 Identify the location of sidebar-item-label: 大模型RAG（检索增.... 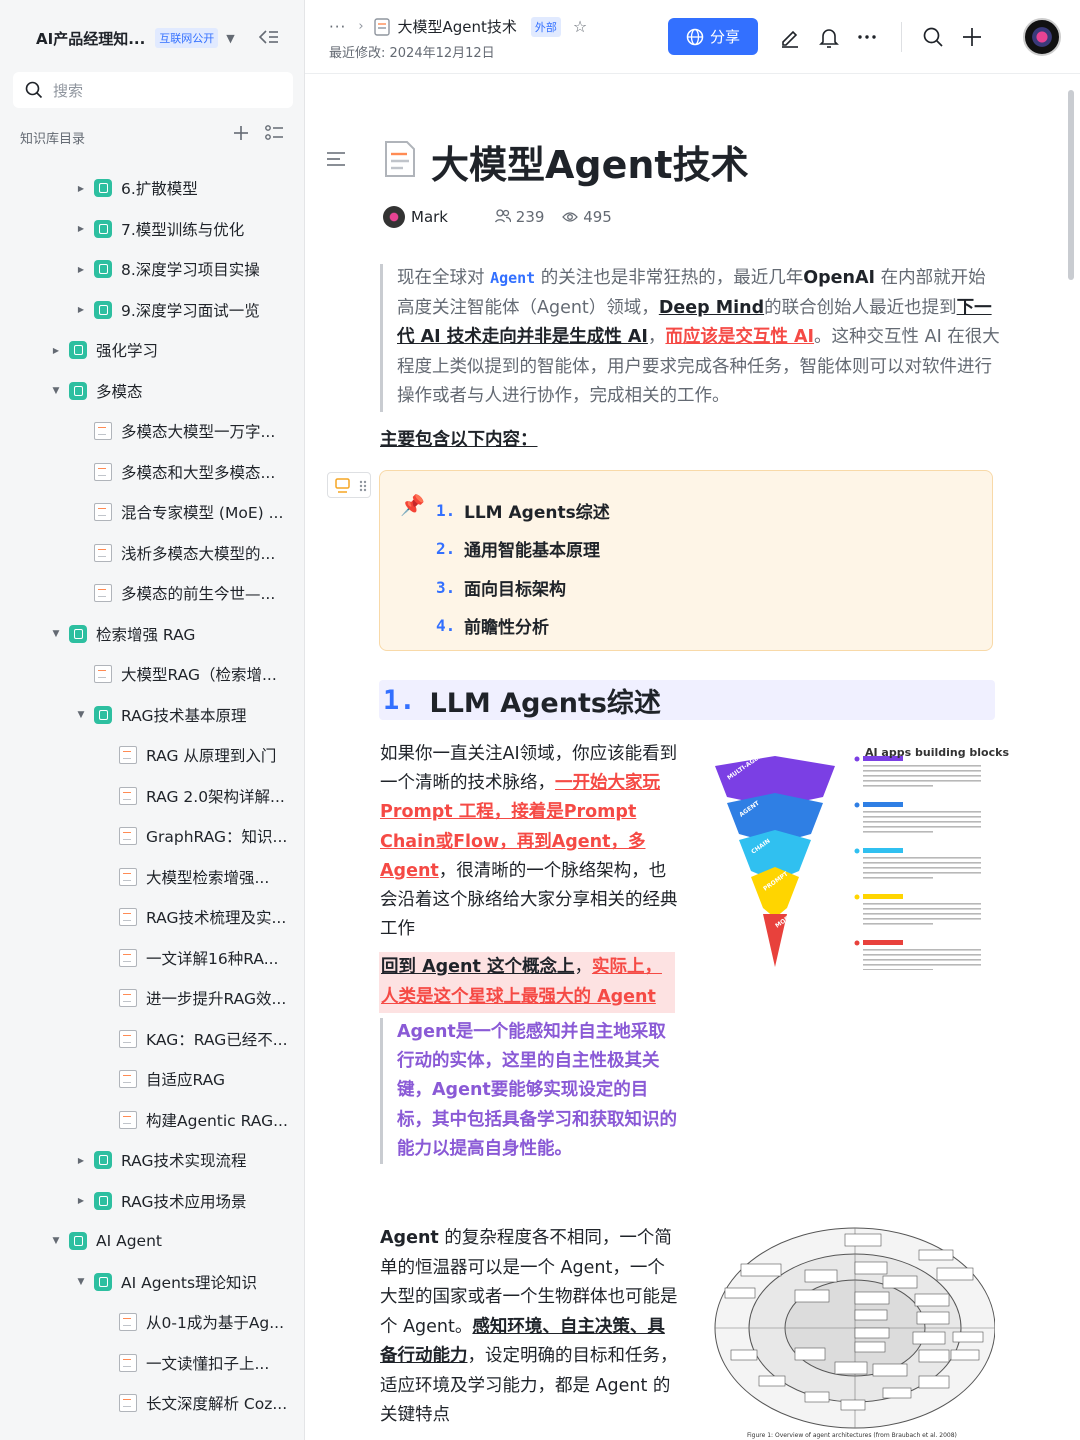
(199, 675).